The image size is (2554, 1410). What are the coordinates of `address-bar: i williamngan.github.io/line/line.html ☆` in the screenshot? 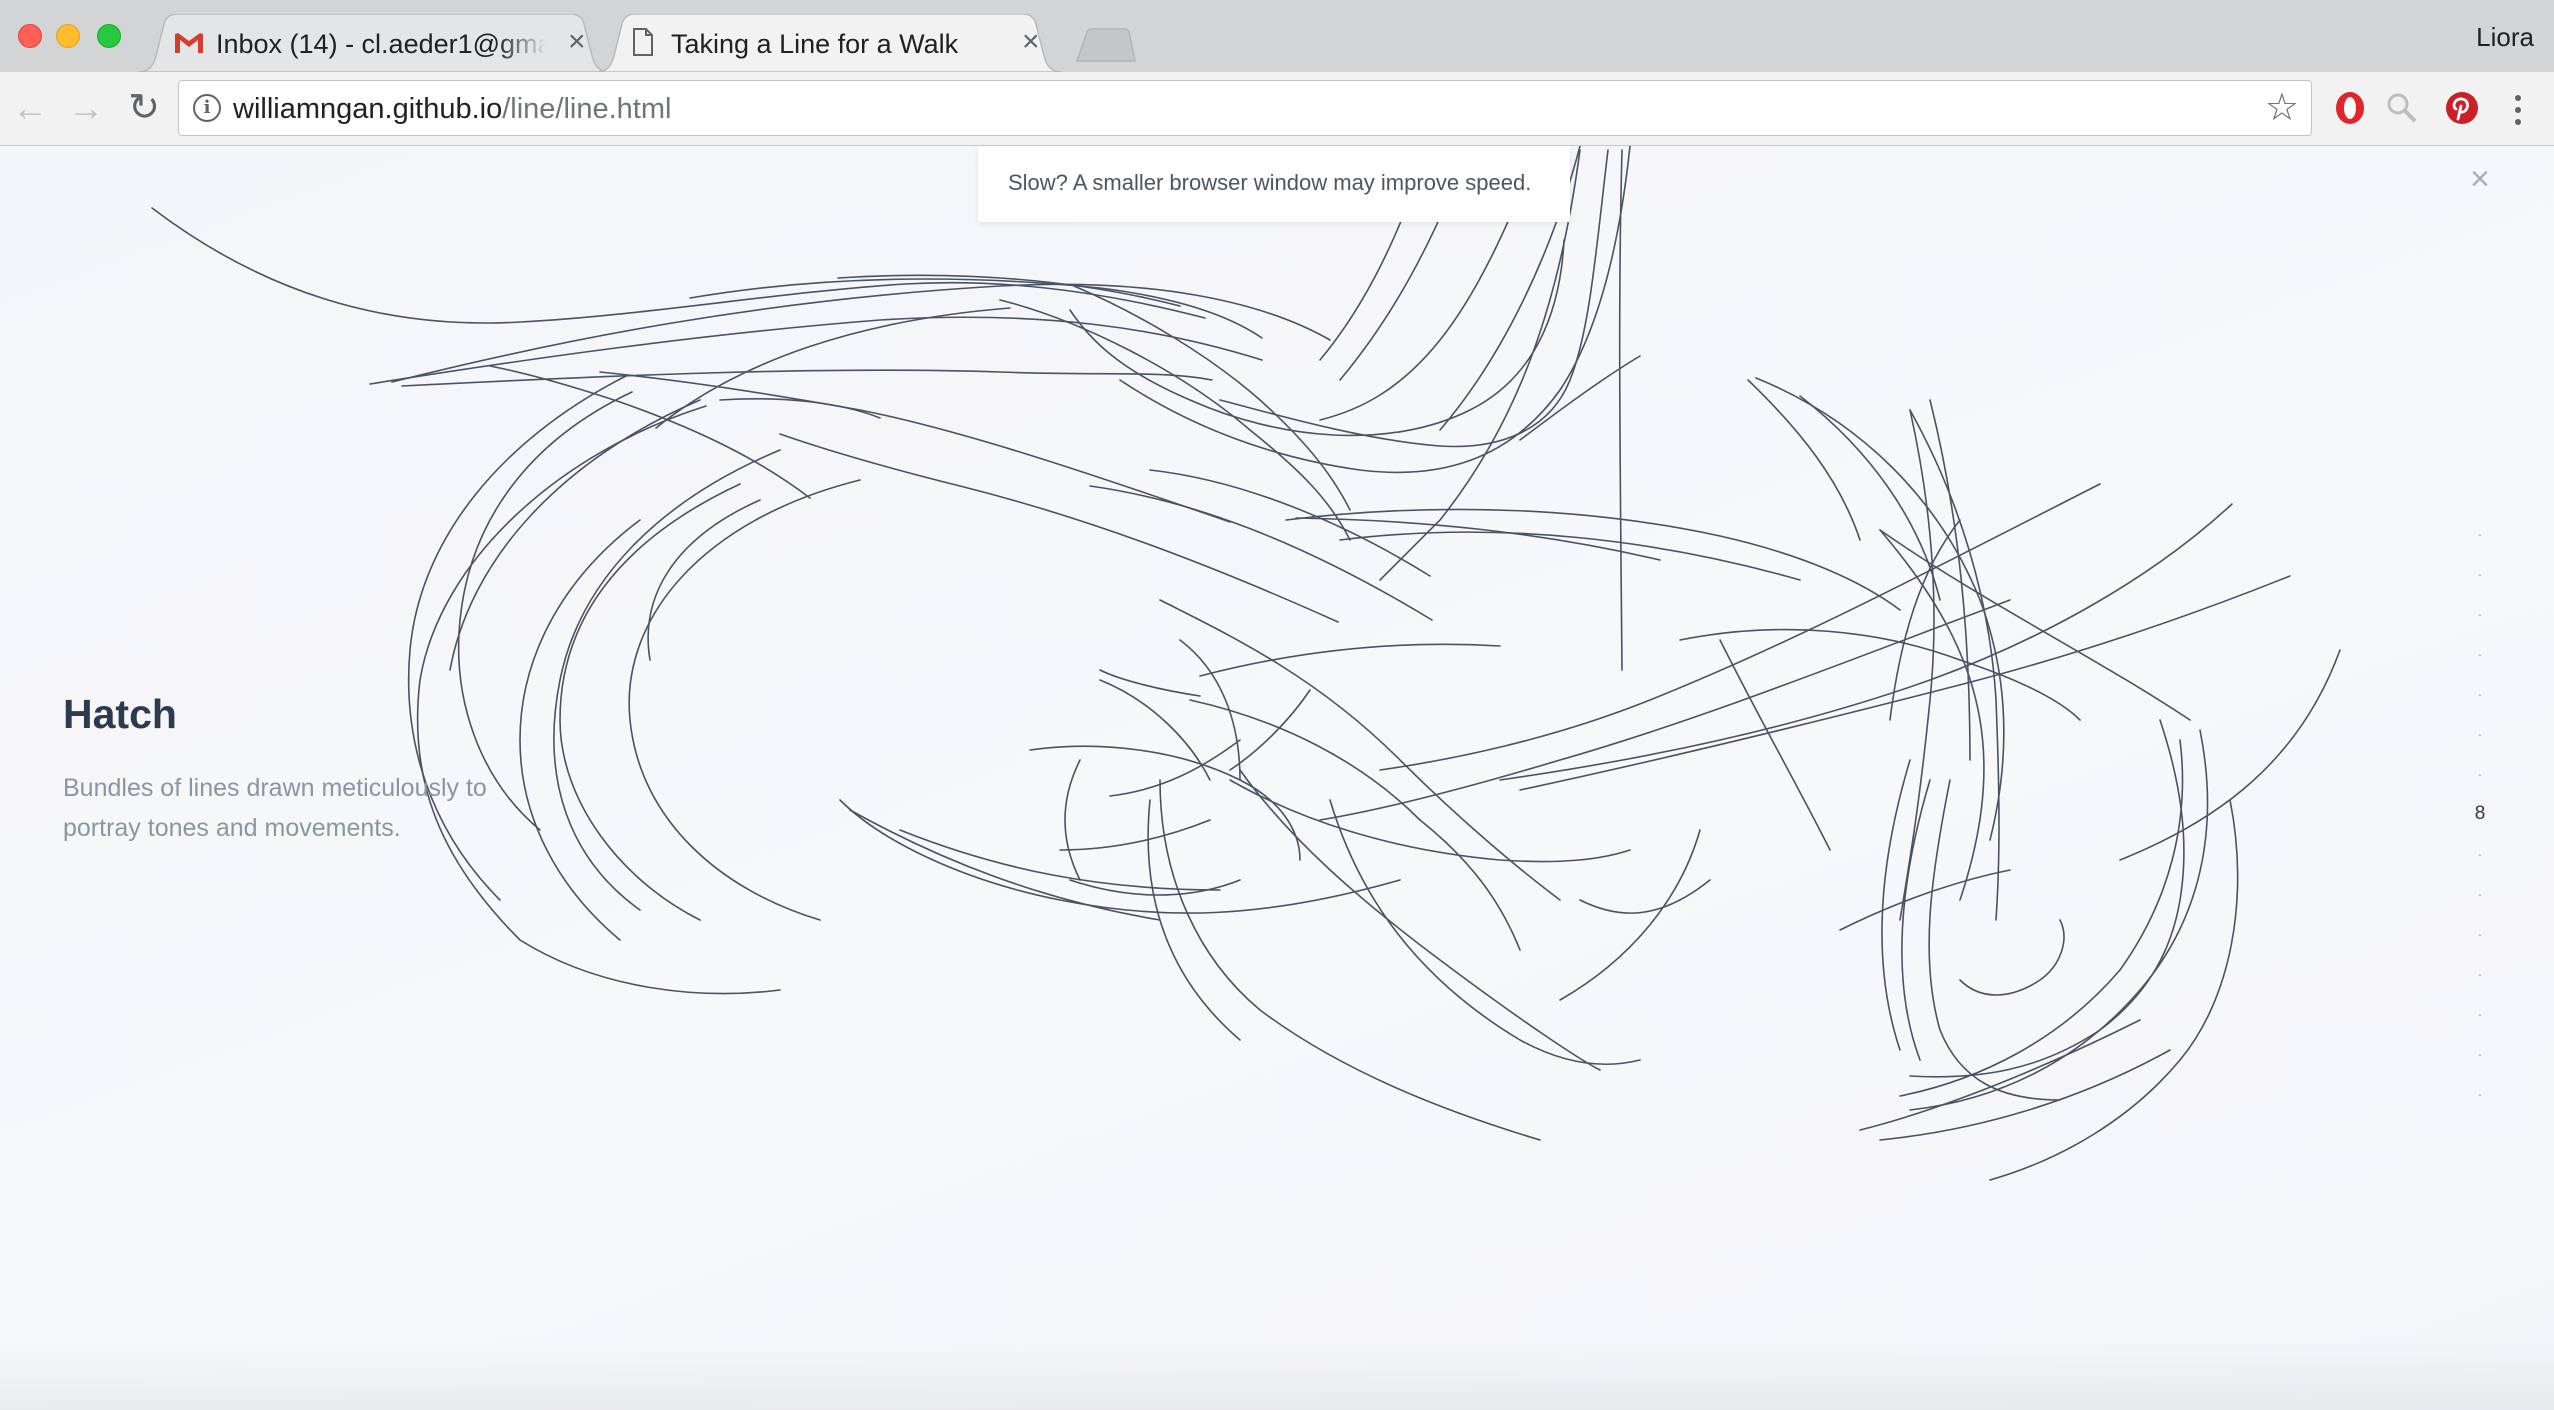 It's located at (1245, 108).